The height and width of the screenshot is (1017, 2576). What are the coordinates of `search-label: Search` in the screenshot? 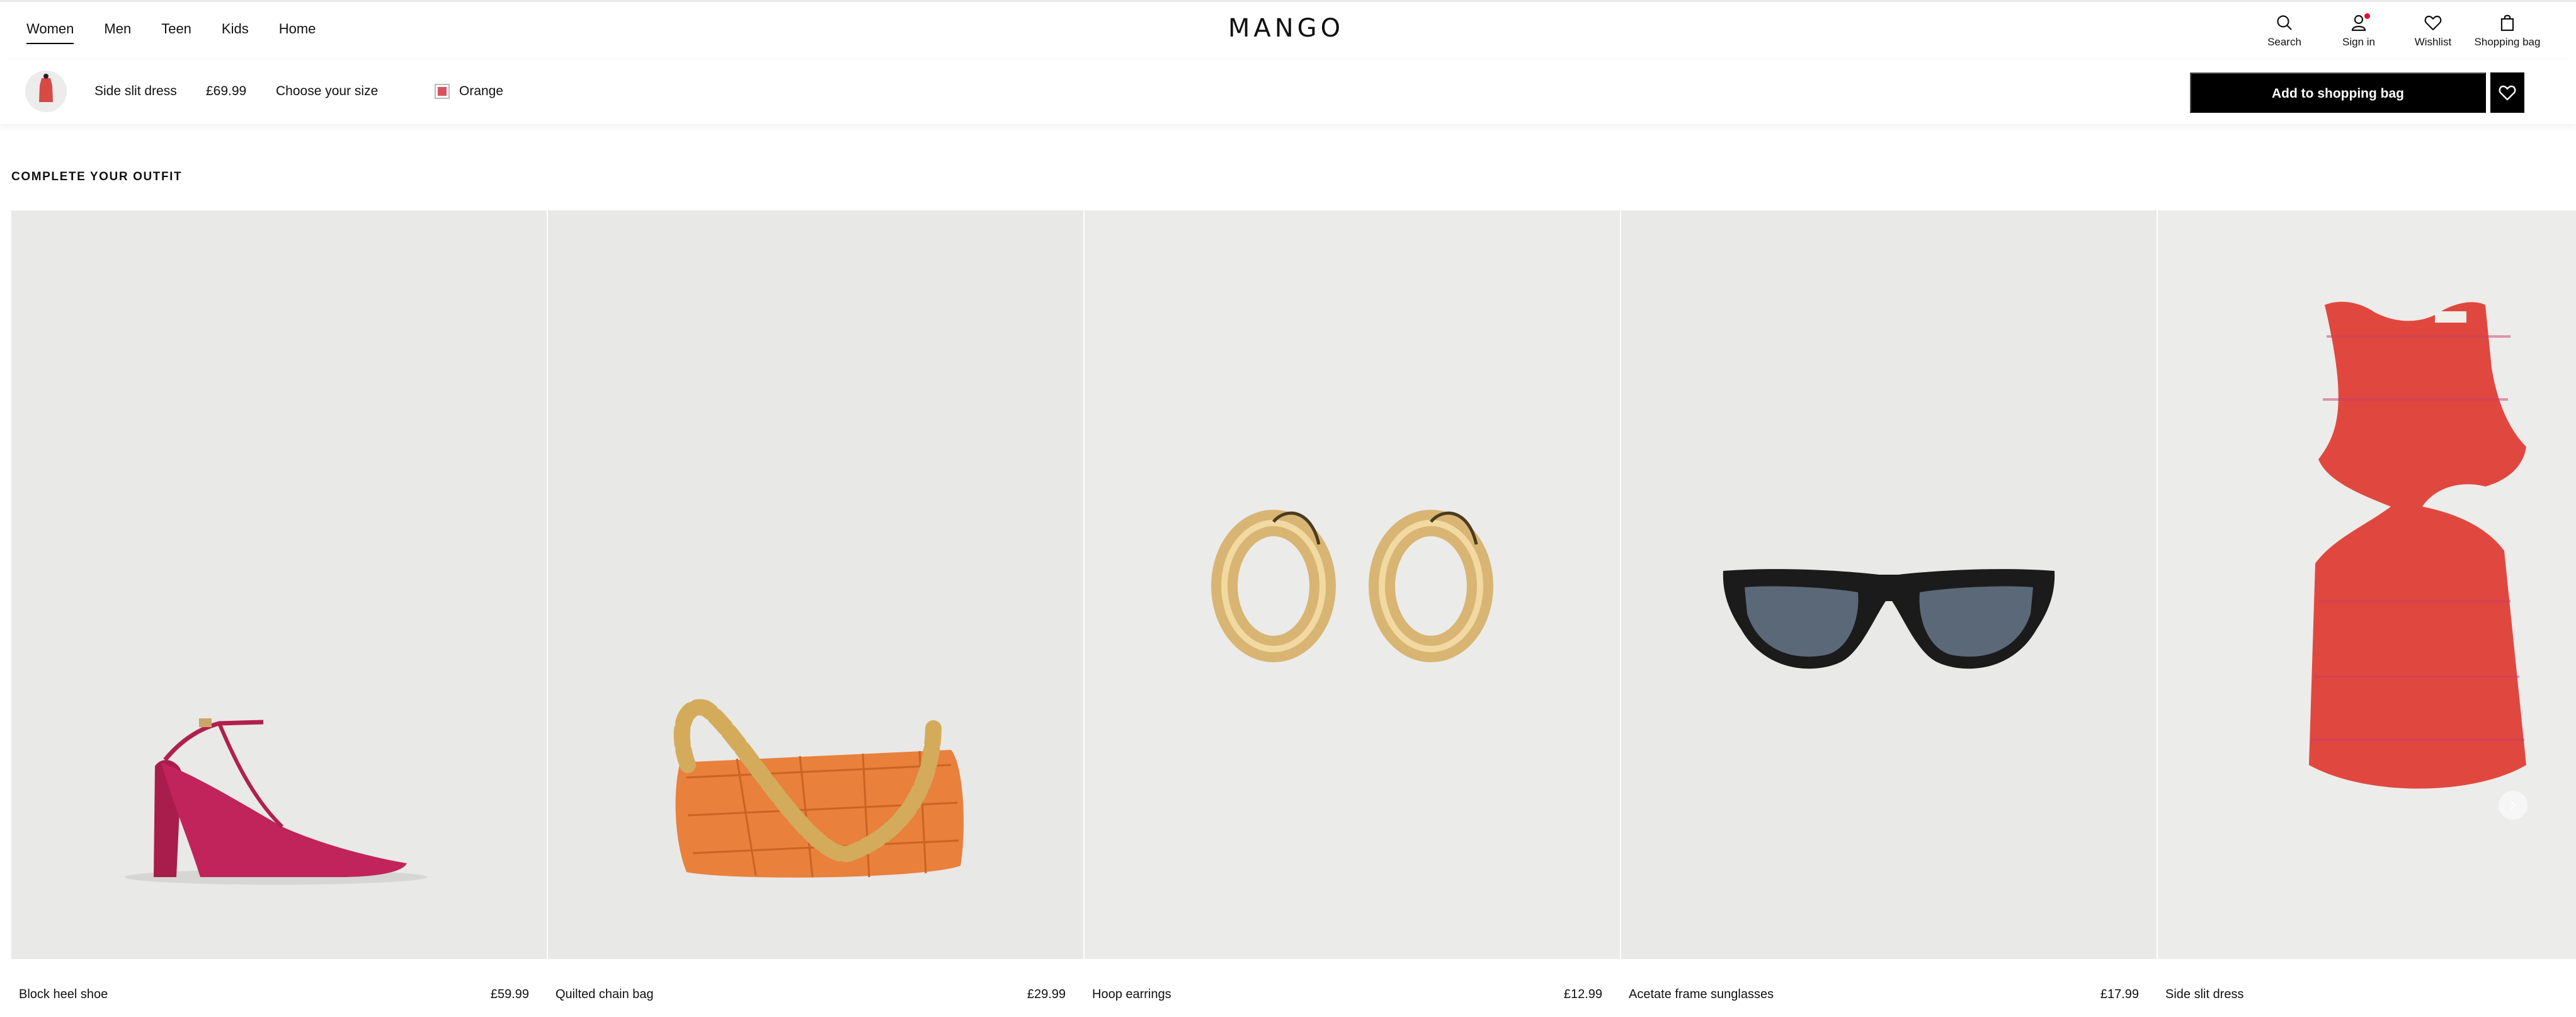 It's located at (2284, 42).